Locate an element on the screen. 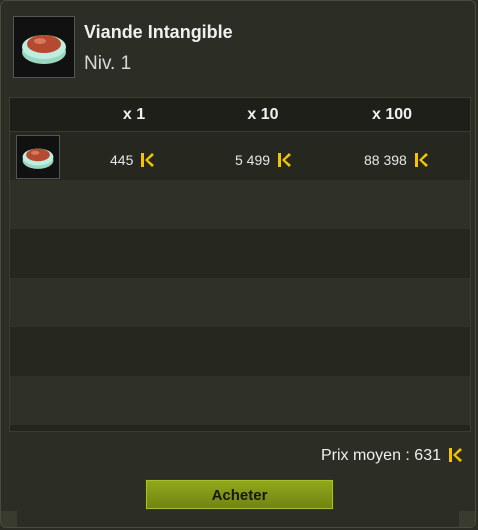  column-header-x1: x 1 is located at coordinates (134, 114).